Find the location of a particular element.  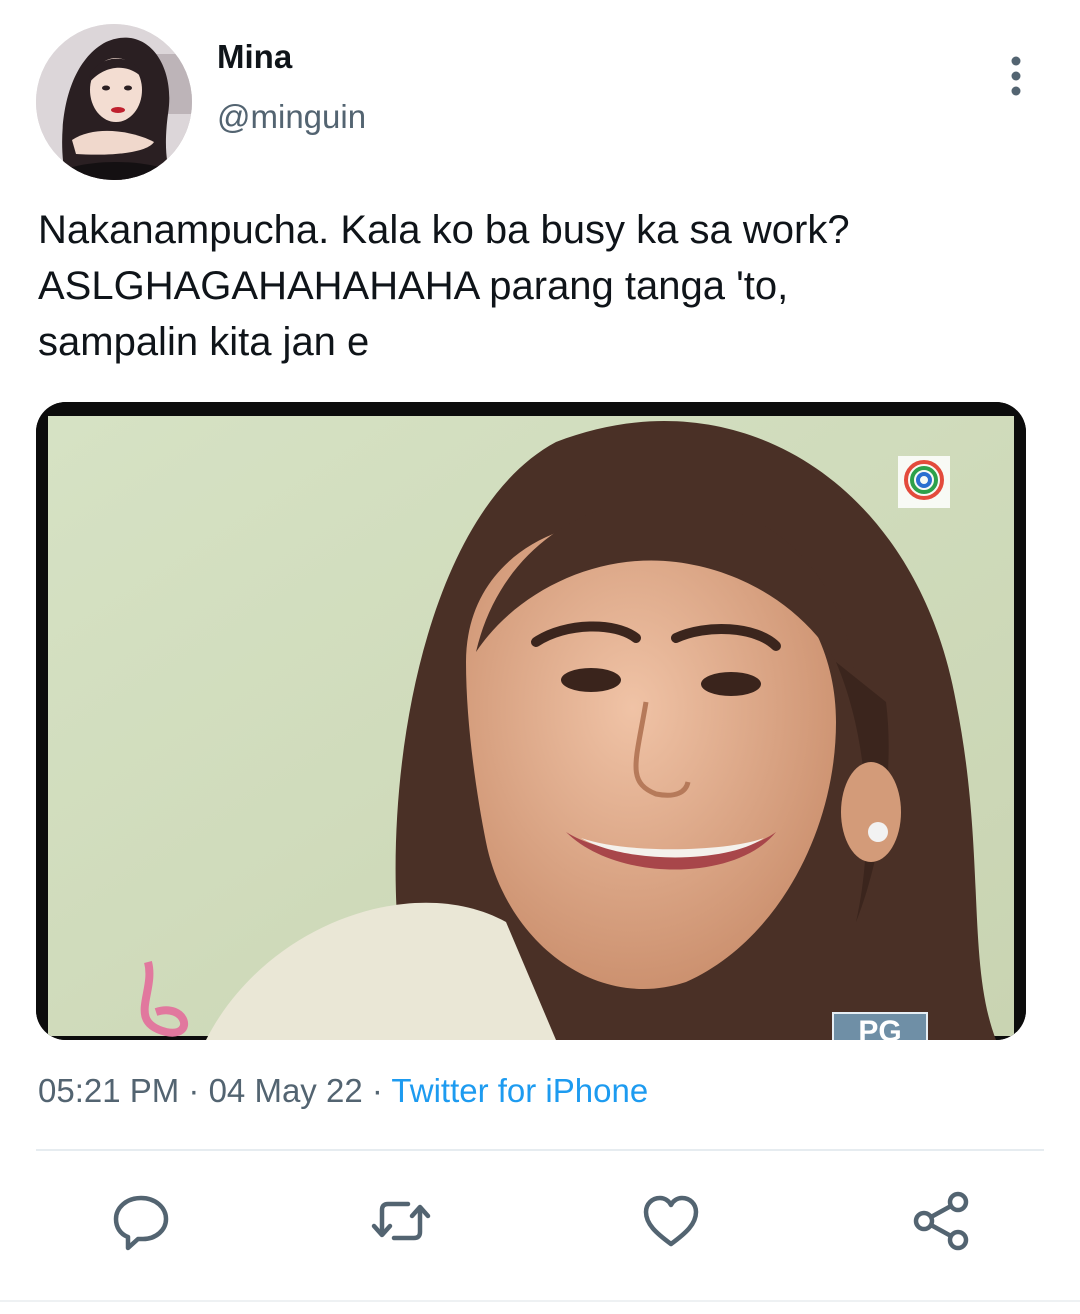

retweet-button is located at coordinates (401, 1221).